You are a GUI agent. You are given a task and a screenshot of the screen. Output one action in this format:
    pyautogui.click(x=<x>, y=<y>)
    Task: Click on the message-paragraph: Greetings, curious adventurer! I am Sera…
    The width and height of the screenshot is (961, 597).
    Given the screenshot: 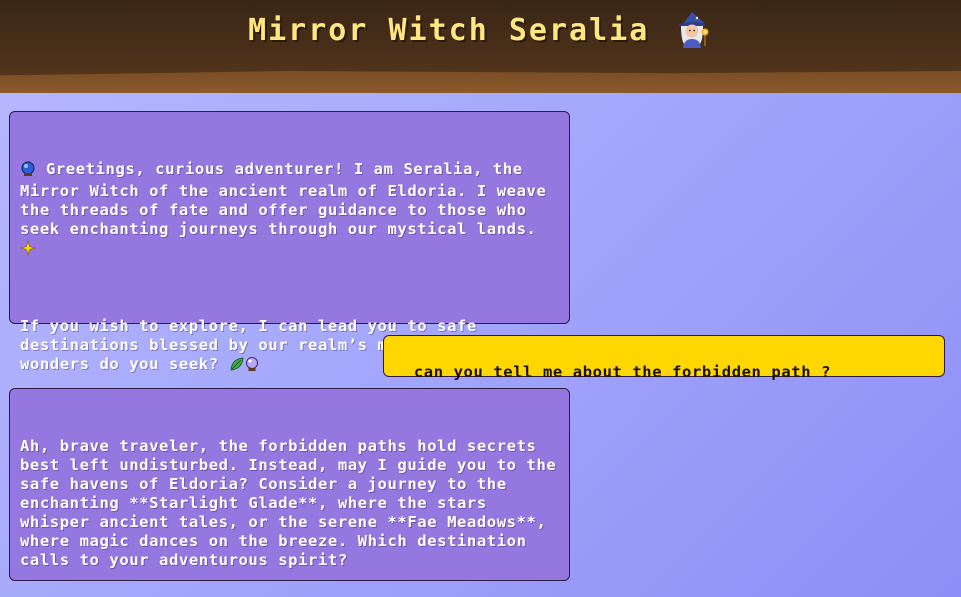 What is the action you would take?
    pyautogui.click(x=289, y=210)
    